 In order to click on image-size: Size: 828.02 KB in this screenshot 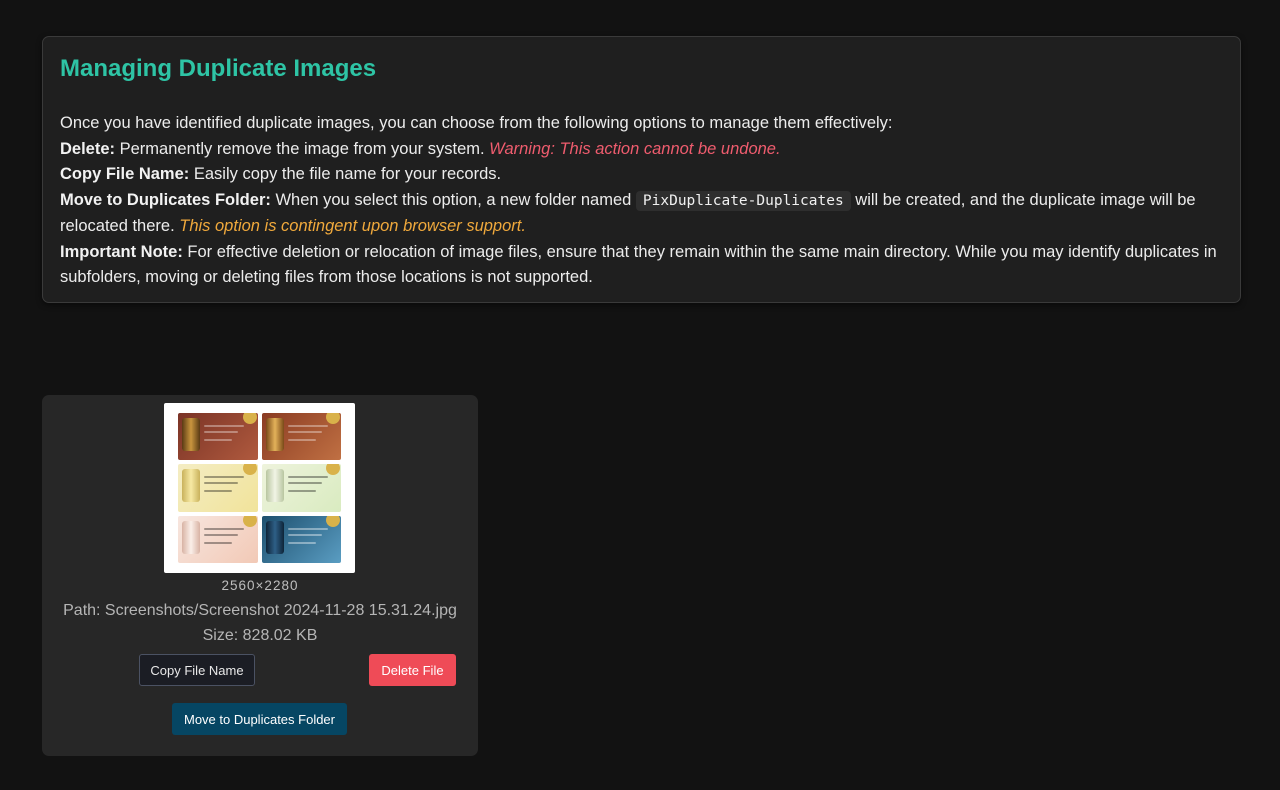, I will do `click(260, 635)`.